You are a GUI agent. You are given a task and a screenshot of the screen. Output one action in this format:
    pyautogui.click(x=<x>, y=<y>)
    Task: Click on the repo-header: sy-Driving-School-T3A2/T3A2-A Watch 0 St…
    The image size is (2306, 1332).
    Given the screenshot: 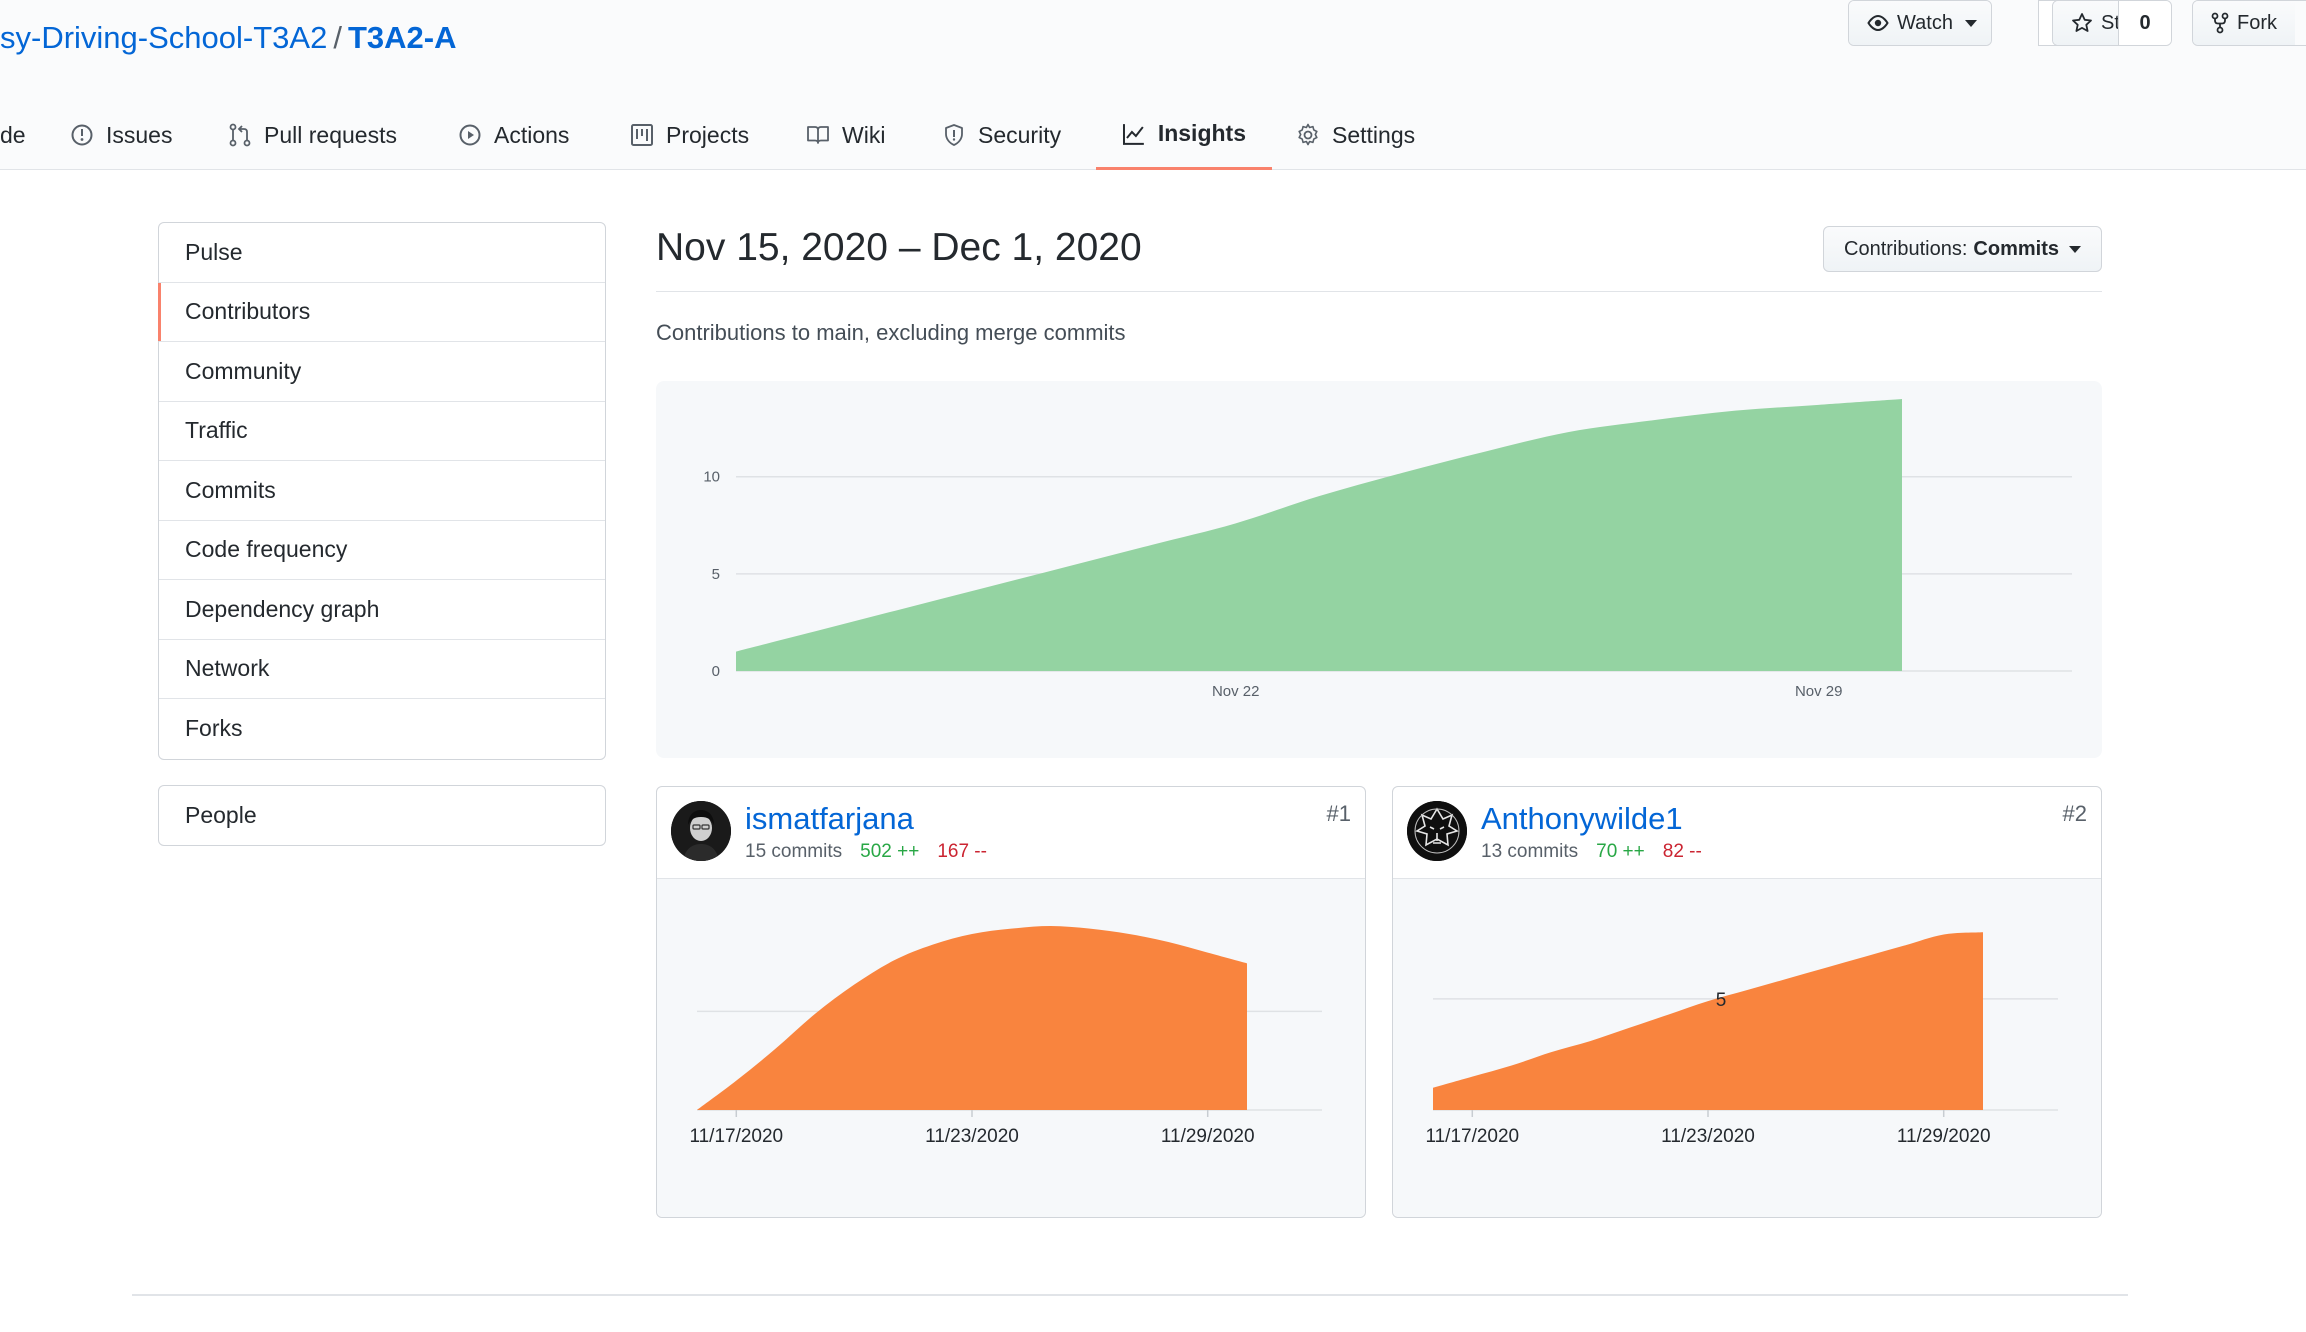 What is the action you would take?
    pyautogui.click(x=1153, y=85)
    